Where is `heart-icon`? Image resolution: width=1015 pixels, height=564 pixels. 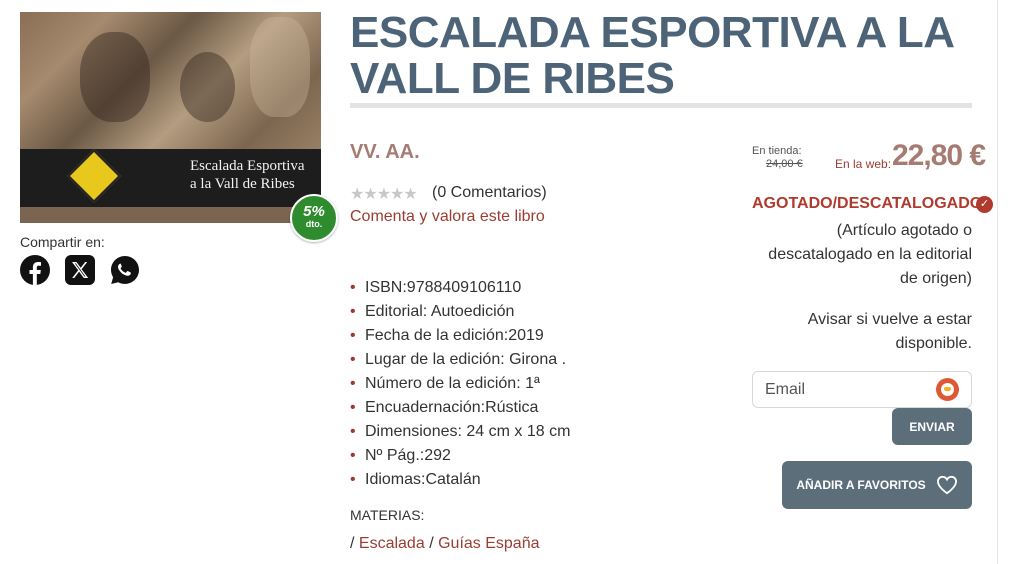
heart-icon is located at coordinates (946, 485).